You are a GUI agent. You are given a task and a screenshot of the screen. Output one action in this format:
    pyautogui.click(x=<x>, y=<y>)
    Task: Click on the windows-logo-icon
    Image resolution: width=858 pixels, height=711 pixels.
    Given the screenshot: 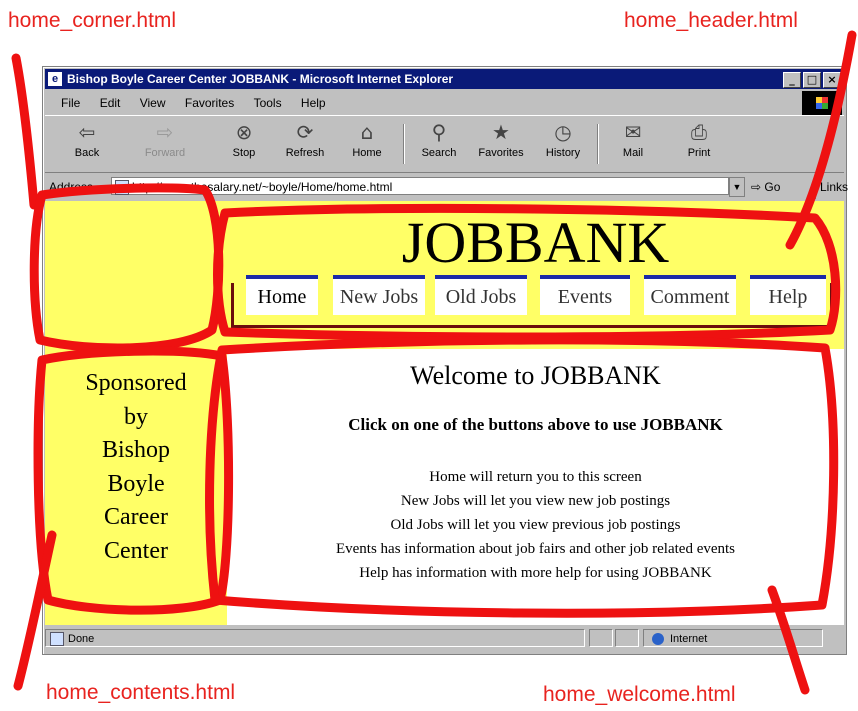 What is the action you would take?
    pyautogui.click(x=822, y=103)
    